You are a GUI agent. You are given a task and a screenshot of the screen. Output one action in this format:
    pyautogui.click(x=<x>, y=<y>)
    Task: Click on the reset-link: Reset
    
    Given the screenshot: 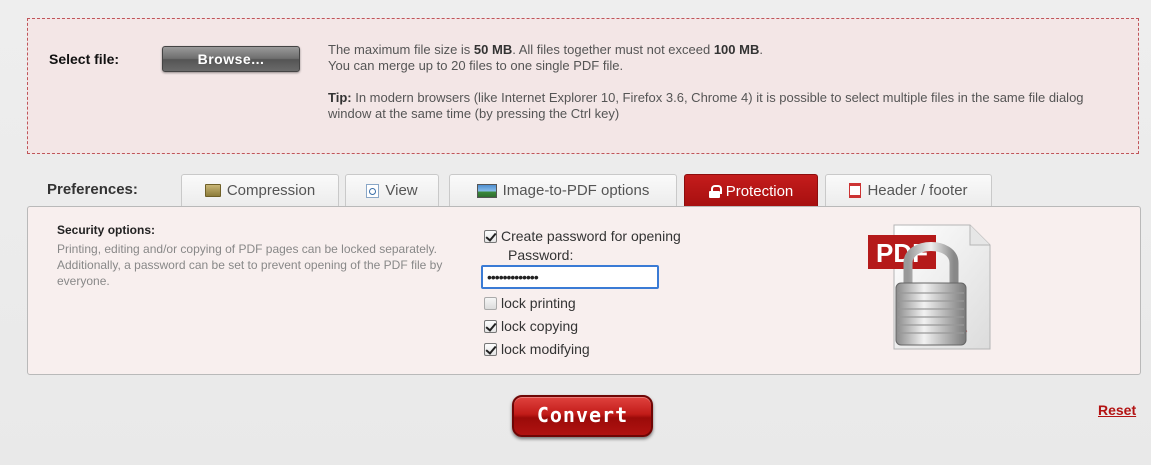 What is the action you would take?
    pyautogui.click(x=1117, y=410)
    